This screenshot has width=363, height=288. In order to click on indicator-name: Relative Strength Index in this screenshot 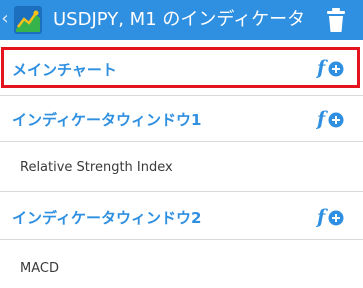, I will do `click(96, 167)`.